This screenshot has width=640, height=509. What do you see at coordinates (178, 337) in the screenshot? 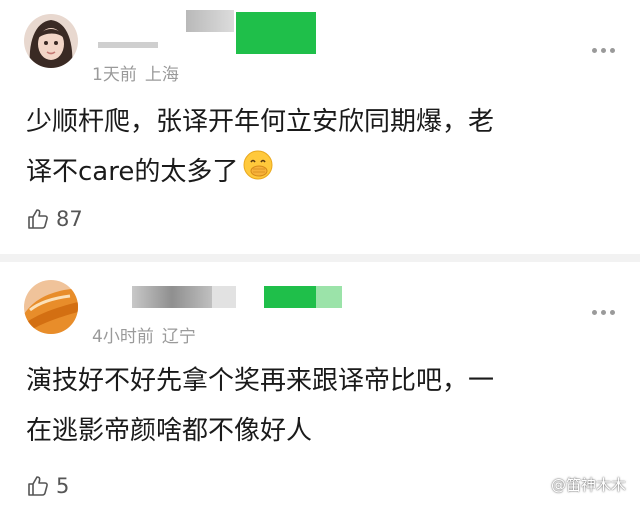
I see `comment-location: 辽宁` at bounding box center [178, 337].